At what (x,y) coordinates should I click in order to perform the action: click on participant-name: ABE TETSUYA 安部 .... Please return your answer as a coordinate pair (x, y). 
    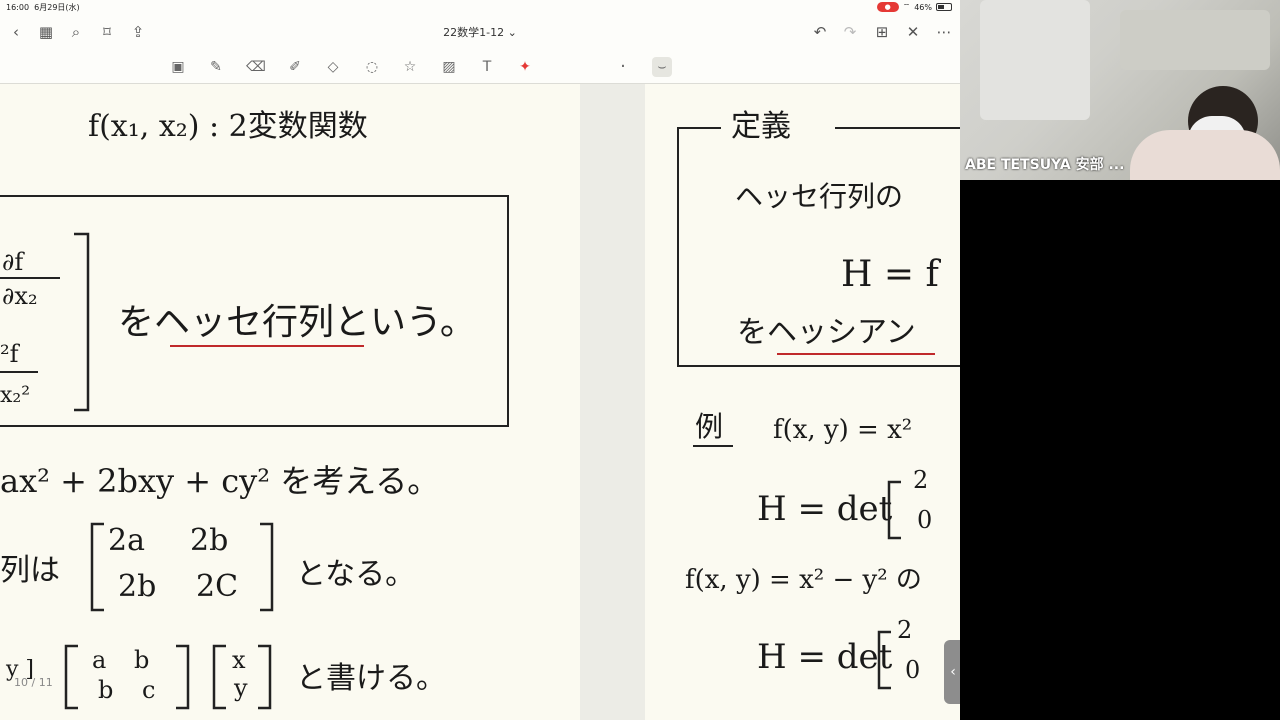
    Looking at the image, I should click on (1045, 165).